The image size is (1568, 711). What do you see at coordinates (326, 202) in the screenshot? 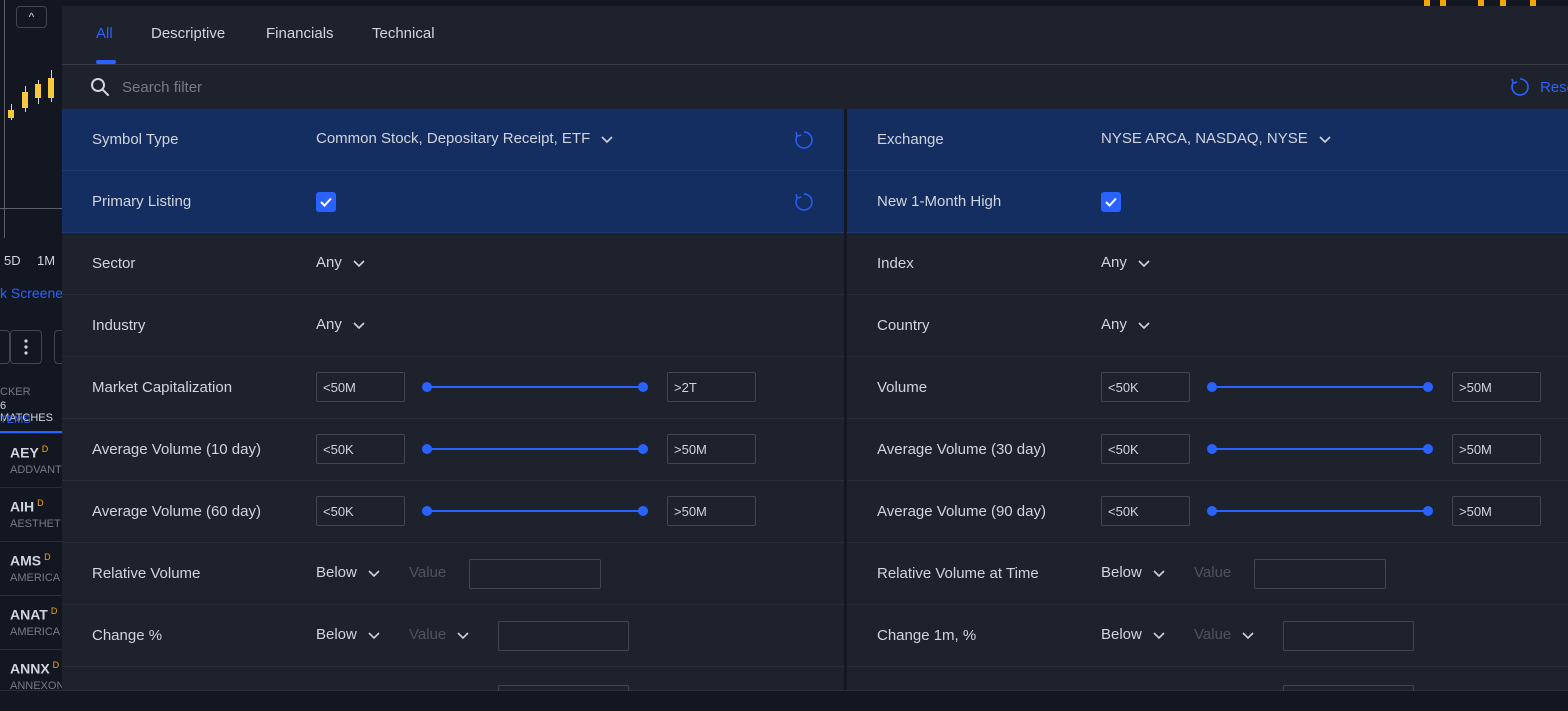
I see `primary-listing-checkbox` at bounding box center [326, 202].